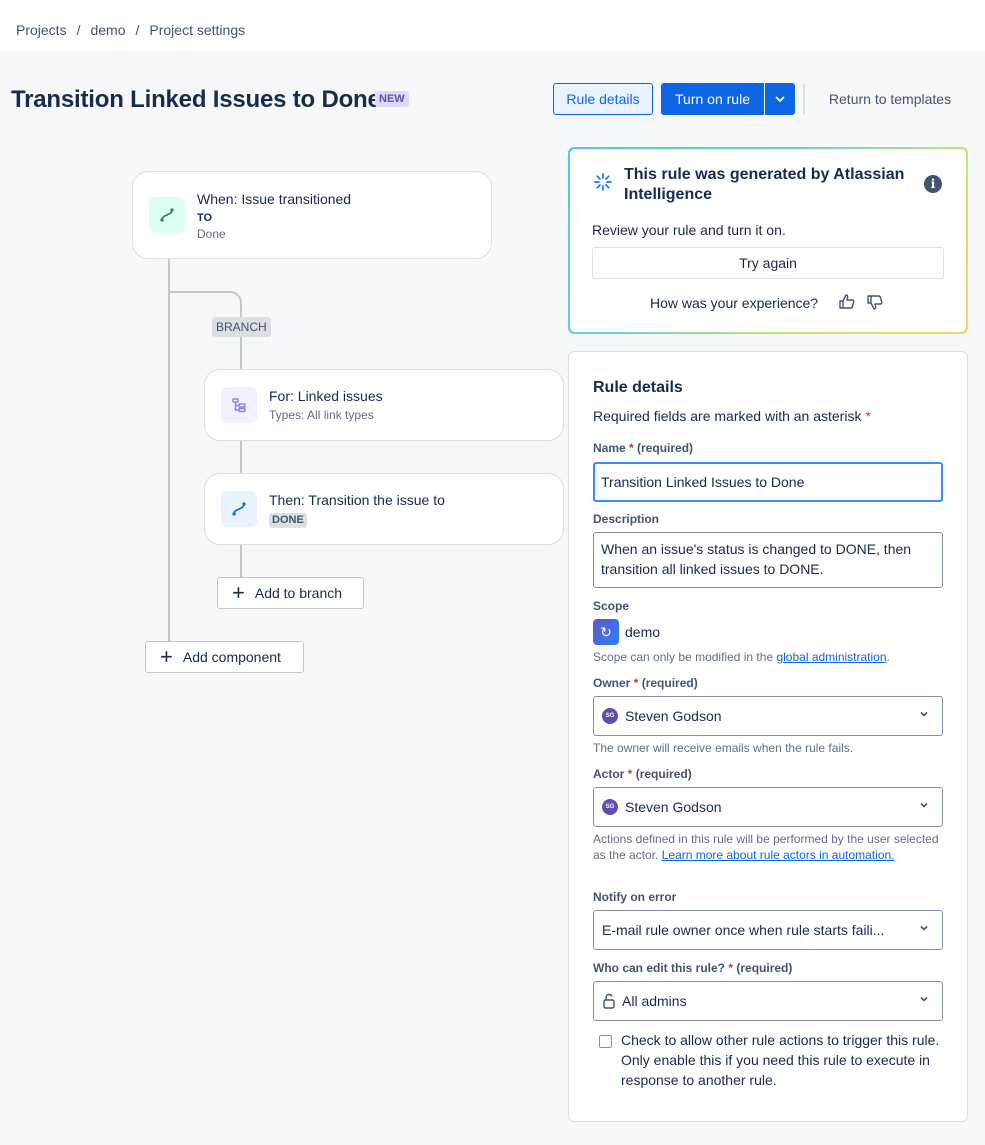 The width and height of the screenshot is (985, 1145). What do you see at coordinates (130, 30) in the screenshot?
I see `breadcrumb: Projects / demo / Project settings` at bounding box center [130, 30].